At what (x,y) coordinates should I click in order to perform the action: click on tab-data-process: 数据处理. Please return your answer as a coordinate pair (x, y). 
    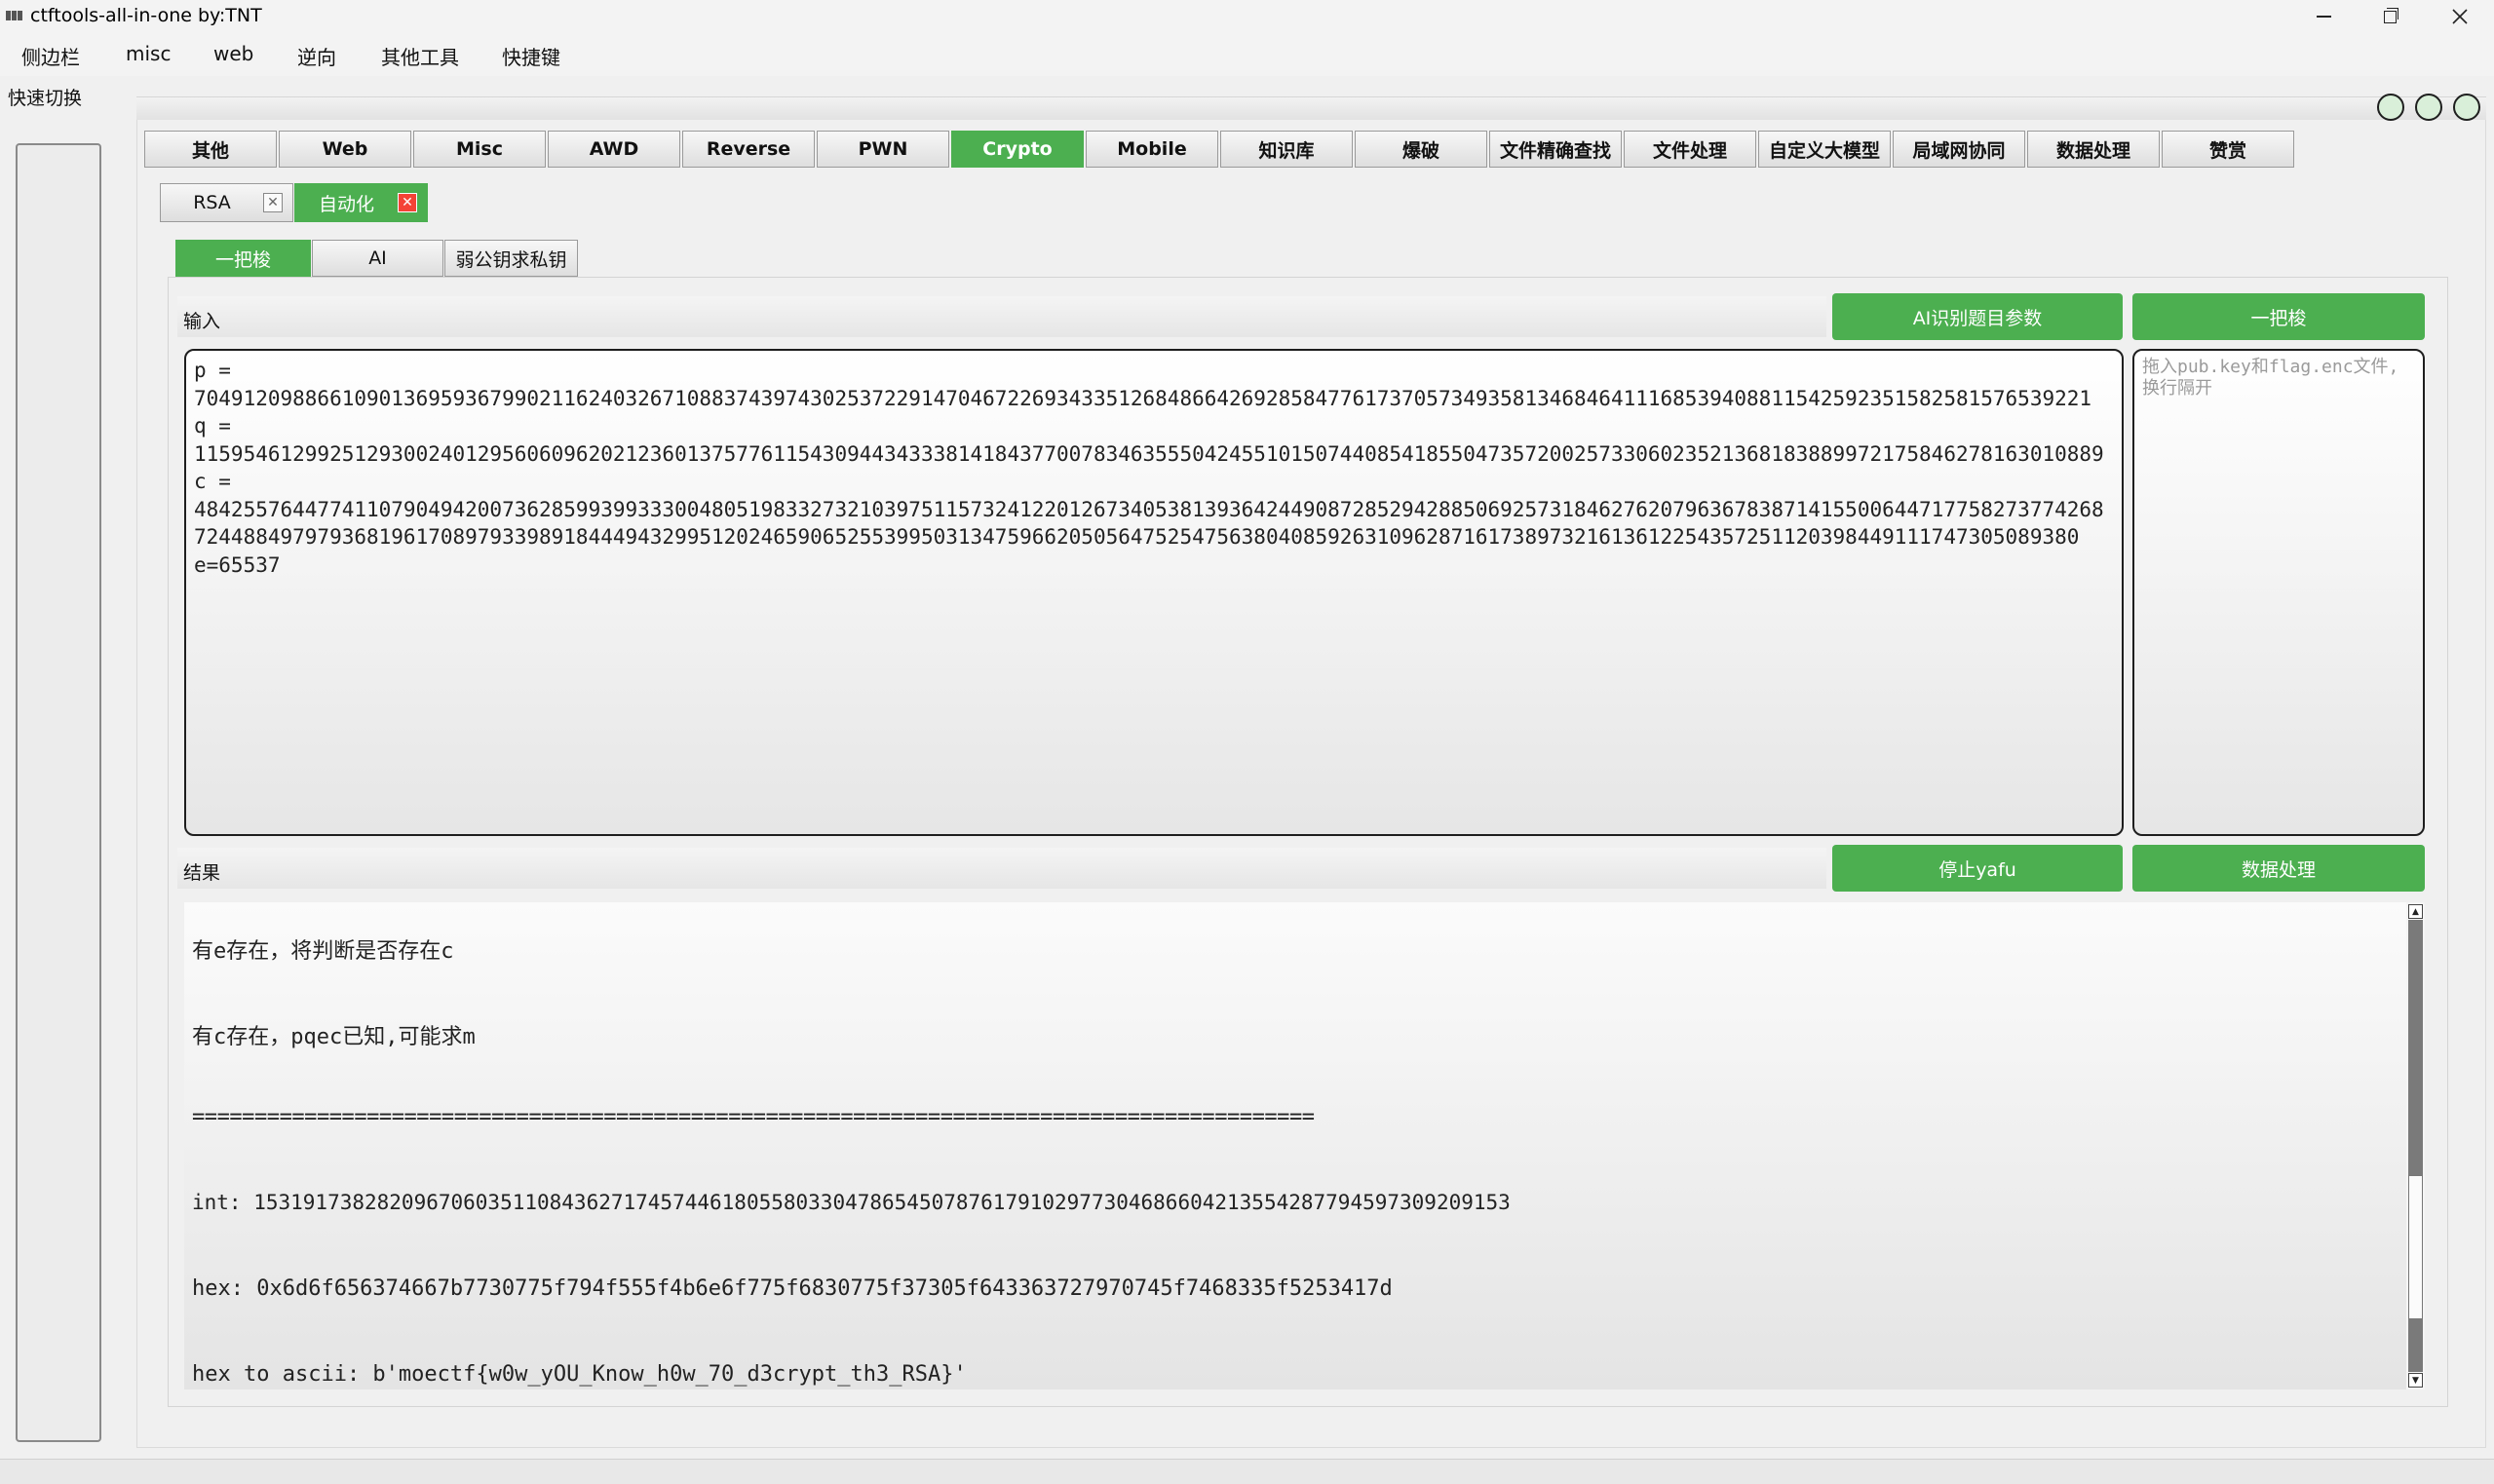
    Looking at the image, I should click on (2093, 149).